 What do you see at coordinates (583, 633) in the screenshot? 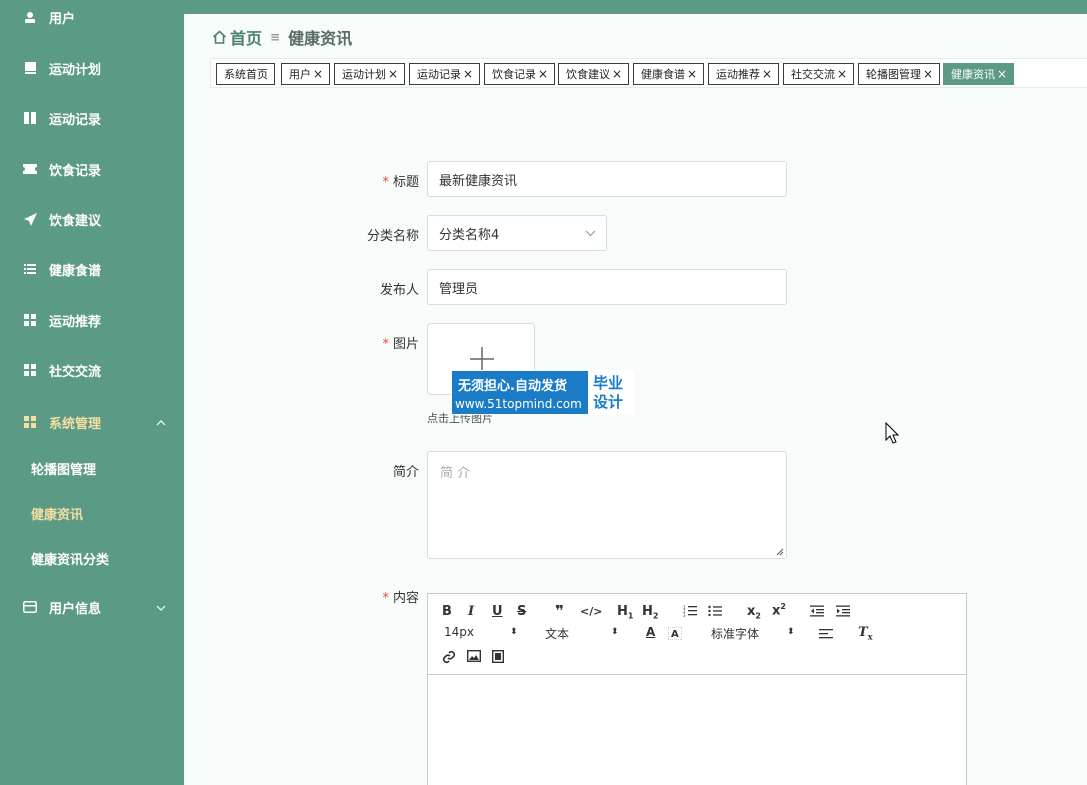
I see `text-type-select: 文本 ⬍` at bounding box center [583, 633].